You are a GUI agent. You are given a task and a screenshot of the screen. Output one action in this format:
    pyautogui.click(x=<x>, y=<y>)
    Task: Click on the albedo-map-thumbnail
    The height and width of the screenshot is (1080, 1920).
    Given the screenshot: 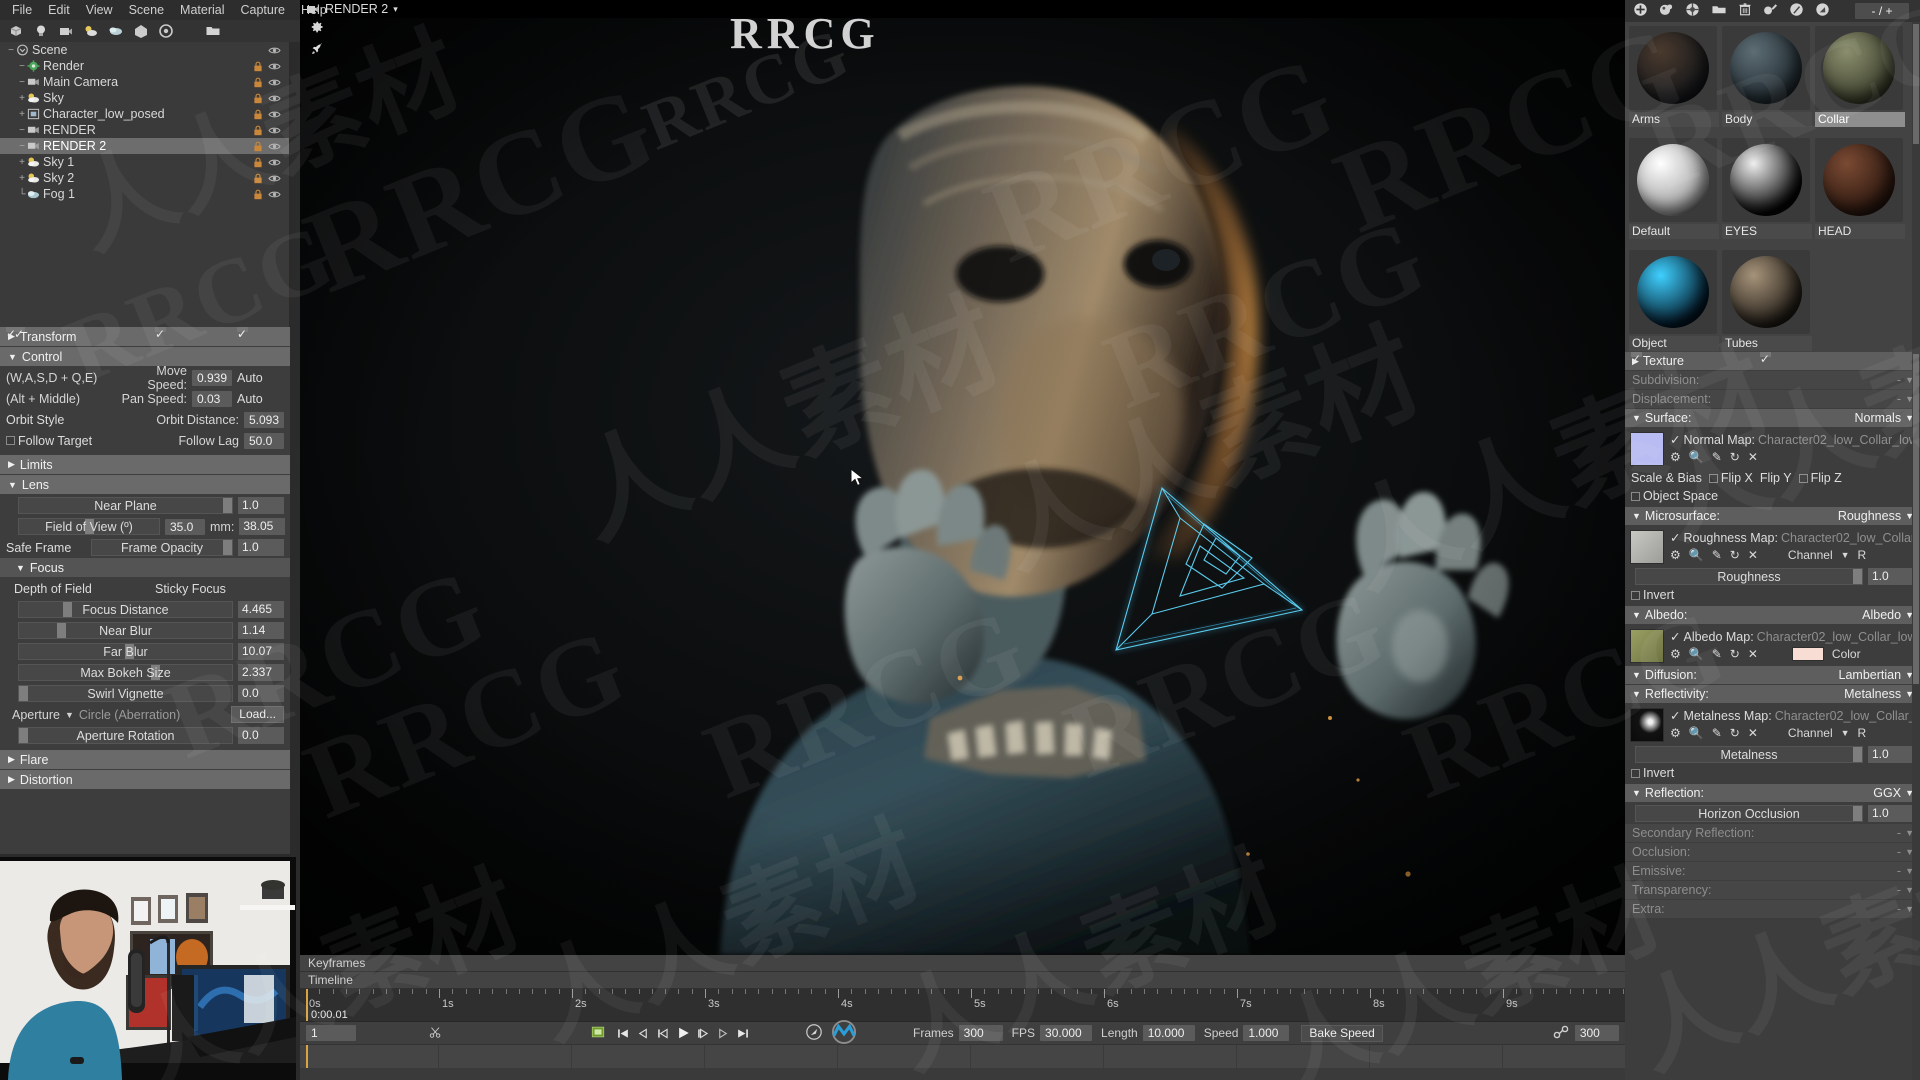 What is the action you would take?
    pyautogui.click(x=1647, y=646)
    